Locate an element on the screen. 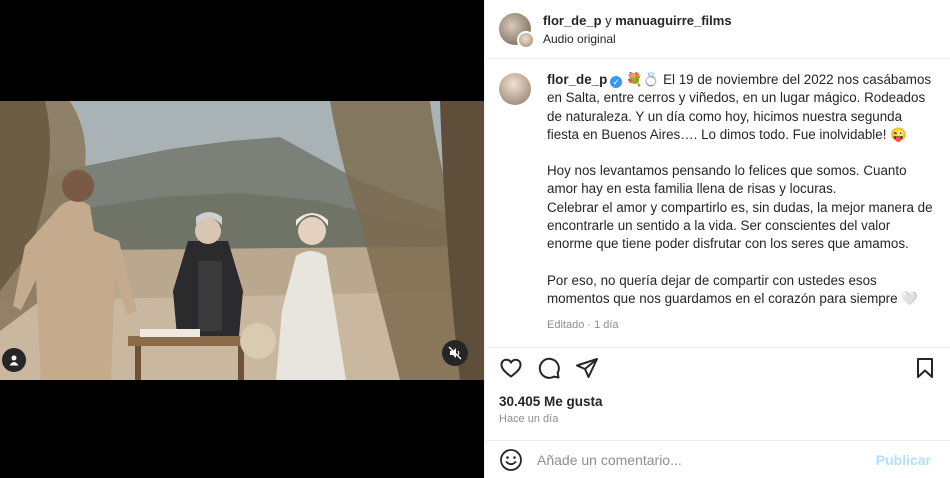 Image resolution: width=950 pixels, height=478 pixels. likes-count: 30.405 Me gusta is located at coordinates (551, 401).